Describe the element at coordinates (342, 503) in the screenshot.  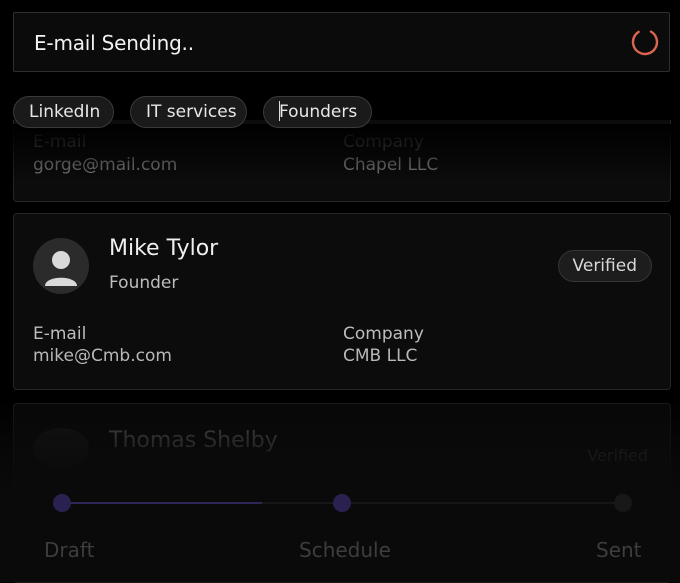
I see `step-dot-schedule` at that location.